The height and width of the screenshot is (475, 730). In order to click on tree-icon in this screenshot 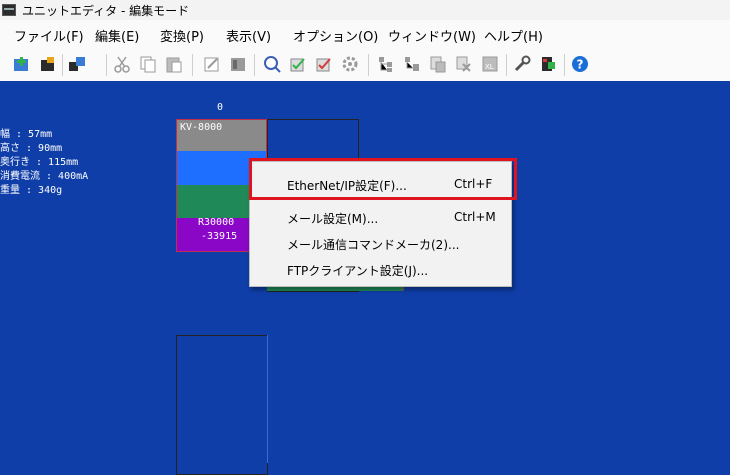, I will do `click(386, 64)`.